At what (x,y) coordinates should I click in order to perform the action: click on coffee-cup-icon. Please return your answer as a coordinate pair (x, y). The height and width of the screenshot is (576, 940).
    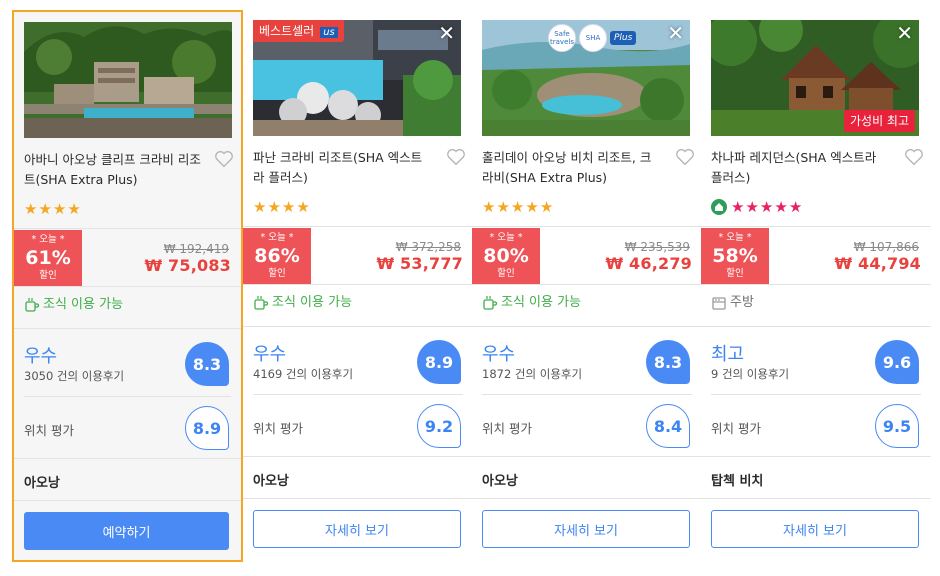
    Looking at the image, I should click on (32, 305).